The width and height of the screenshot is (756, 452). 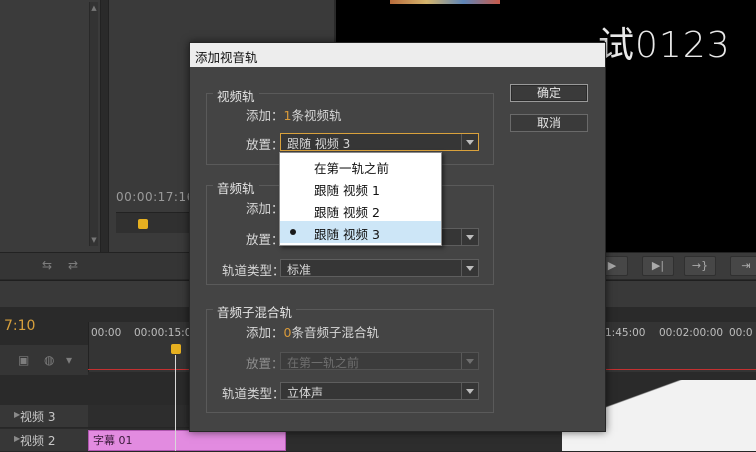 What do you see at coordinates (299, 270) in the screenshot?
I see `dropdown-value: 标准` at bounding box center [299, 270].